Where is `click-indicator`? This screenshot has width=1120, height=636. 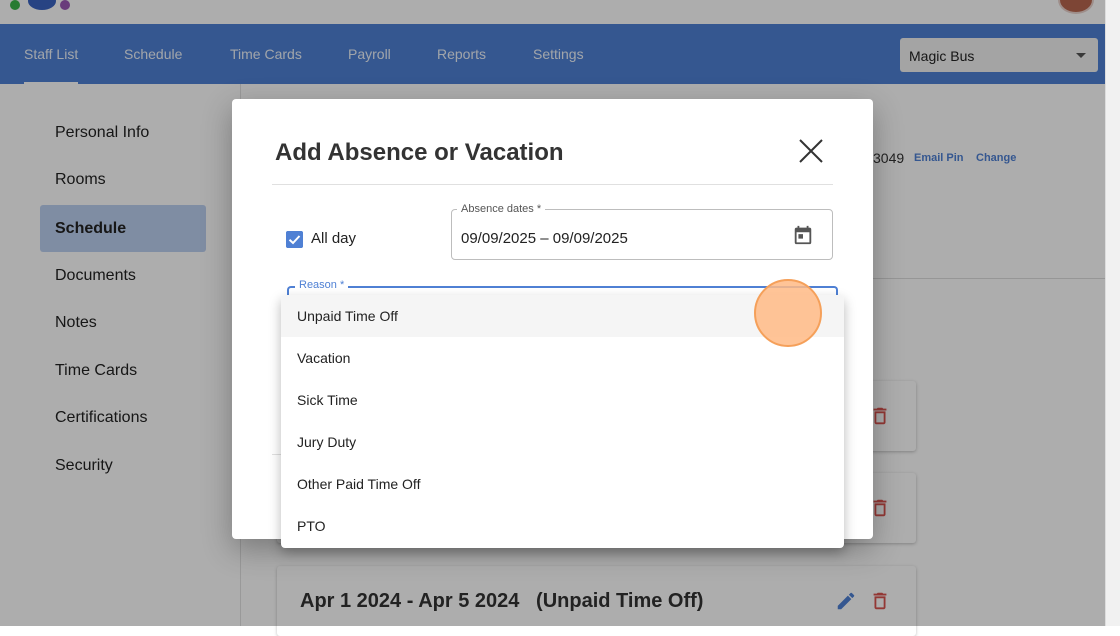
click-indicator is located at coordinates (788, 313).